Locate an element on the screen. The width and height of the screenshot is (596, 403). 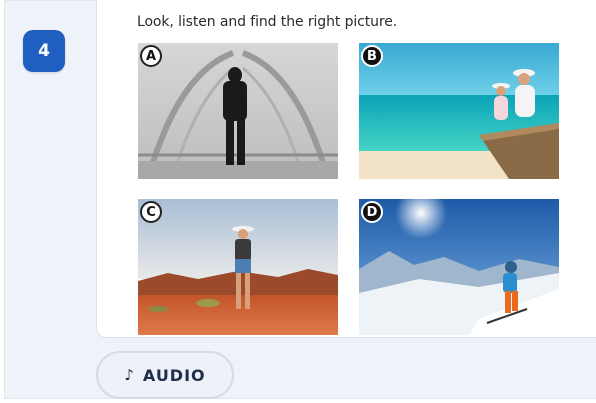
picture-option-c: C is located at coordinates (238, 267).